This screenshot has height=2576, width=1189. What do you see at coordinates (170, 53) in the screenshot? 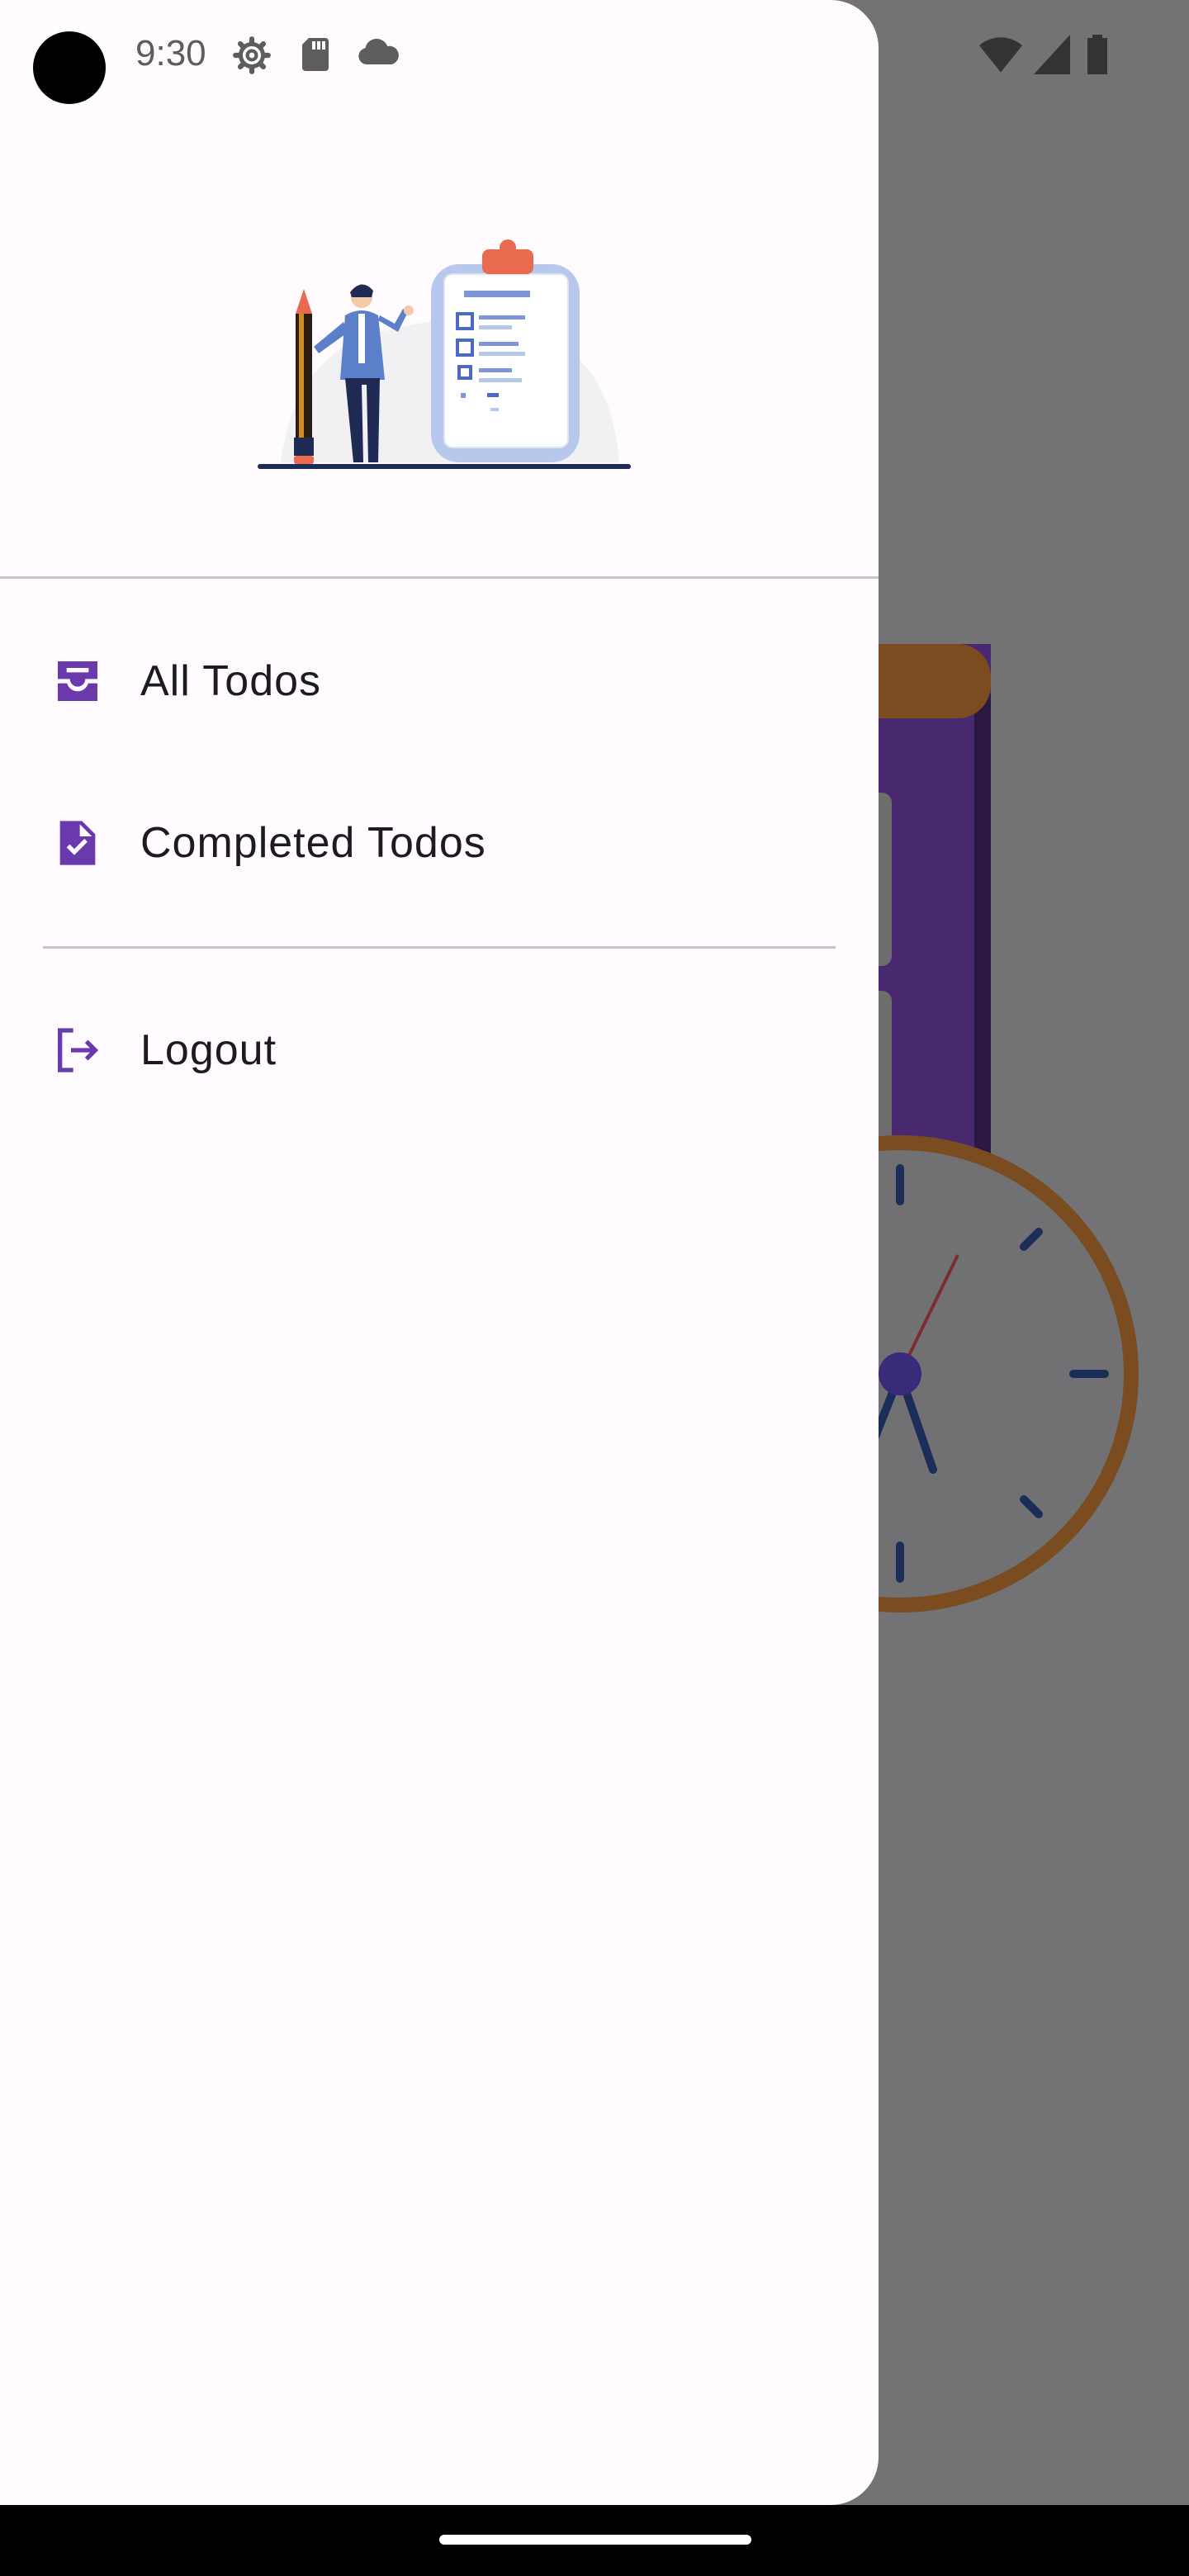
I see `status-time: 9:30` at bounding box center [170, 53].